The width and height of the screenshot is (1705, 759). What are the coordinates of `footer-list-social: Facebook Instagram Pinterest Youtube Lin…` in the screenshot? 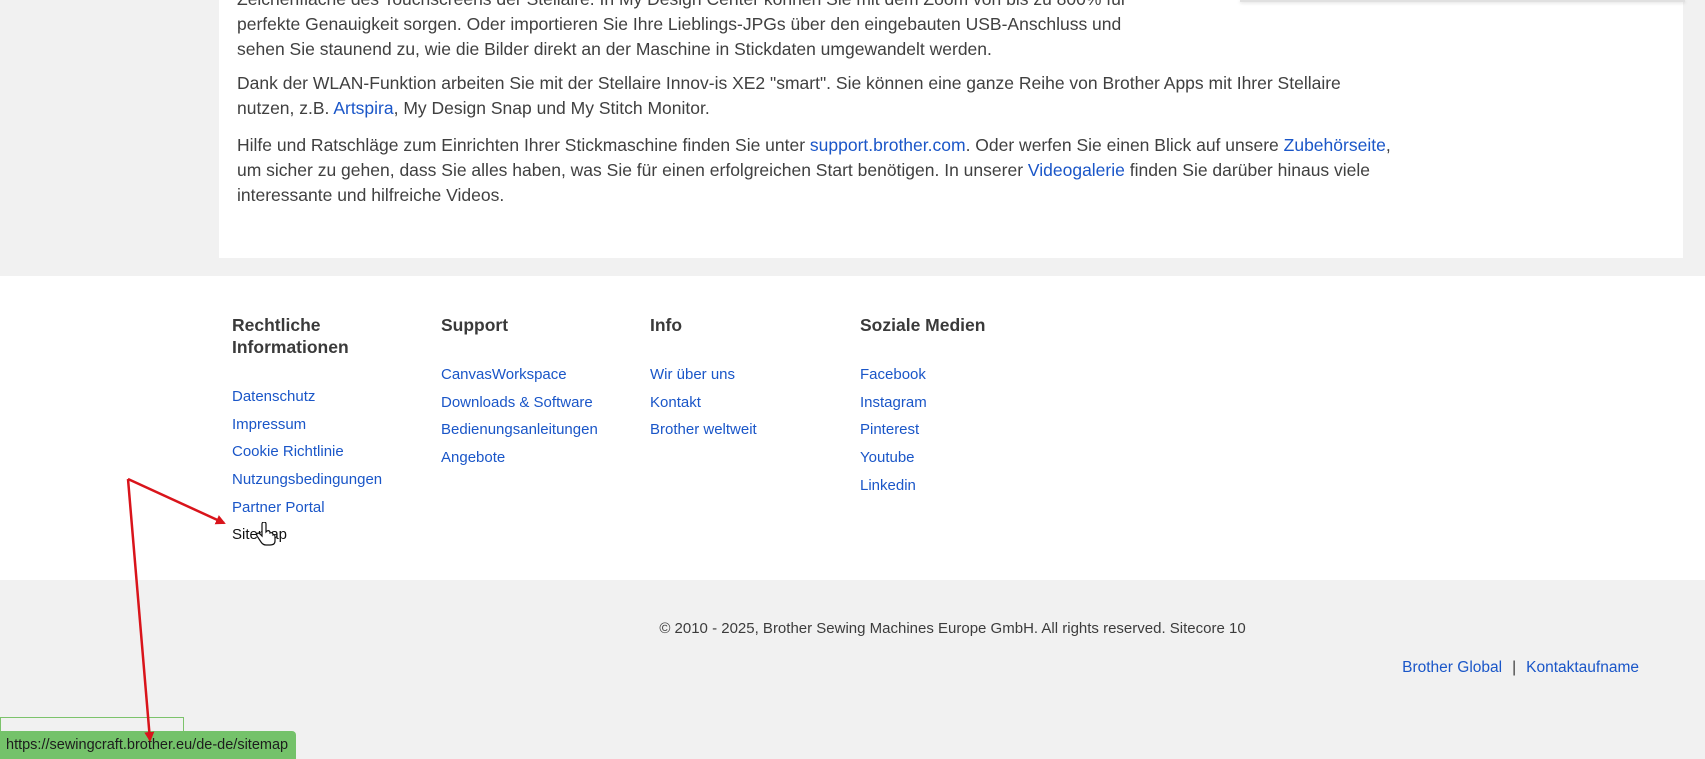 It's located at (893, 435).